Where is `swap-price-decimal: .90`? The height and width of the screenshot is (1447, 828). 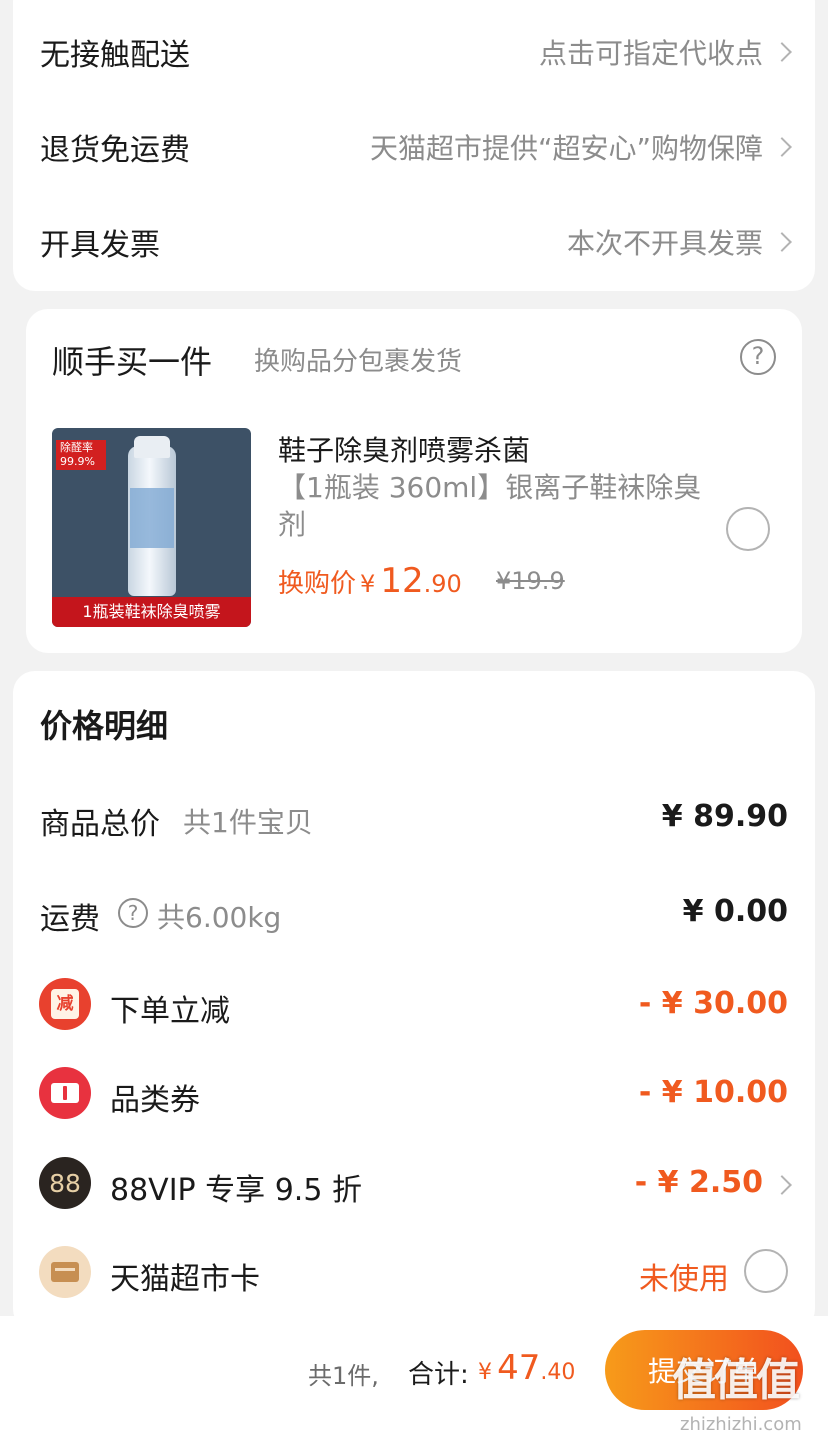 swap-price-decimal: .90 is located at coordinates (442, 584).